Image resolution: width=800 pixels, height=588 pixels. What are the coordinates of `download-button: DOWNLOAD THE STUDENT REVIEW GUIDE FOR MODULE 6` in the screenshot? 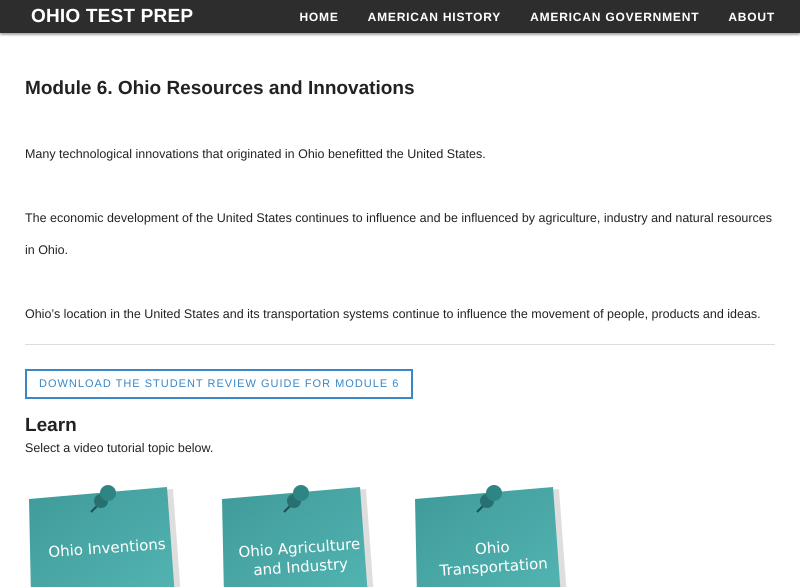 It's located at (219, 384).